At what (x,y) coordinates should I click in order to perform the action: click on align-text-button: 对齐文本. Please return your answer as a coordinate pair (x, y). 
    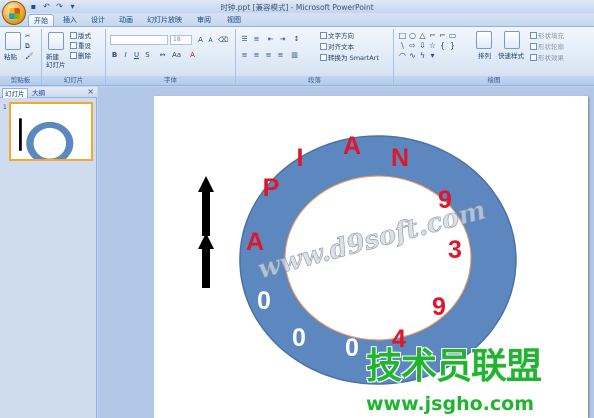
    Looking at the image, I should click on (337, 47).